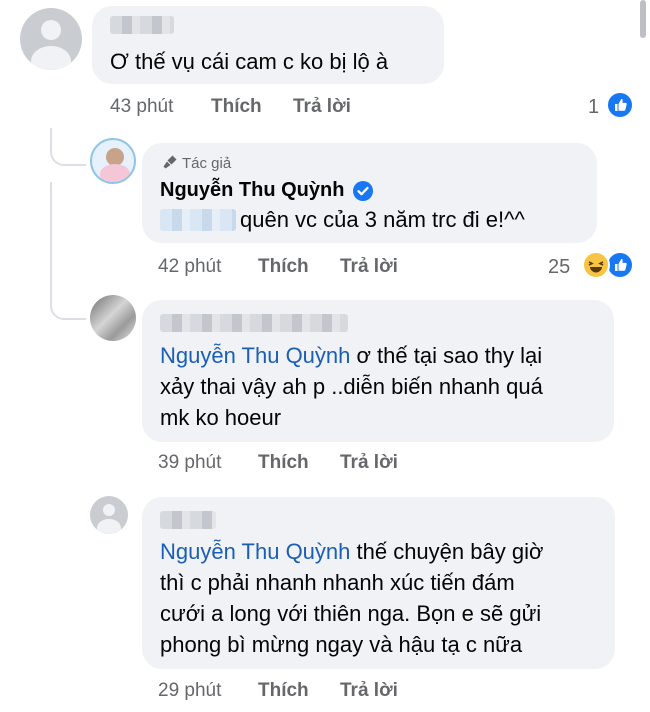 This screenshot has height=712, width=650. What do you see at coordinates (113, 161) in the screenshot?
I see `author-avatar` at bounding box center [113, 161].